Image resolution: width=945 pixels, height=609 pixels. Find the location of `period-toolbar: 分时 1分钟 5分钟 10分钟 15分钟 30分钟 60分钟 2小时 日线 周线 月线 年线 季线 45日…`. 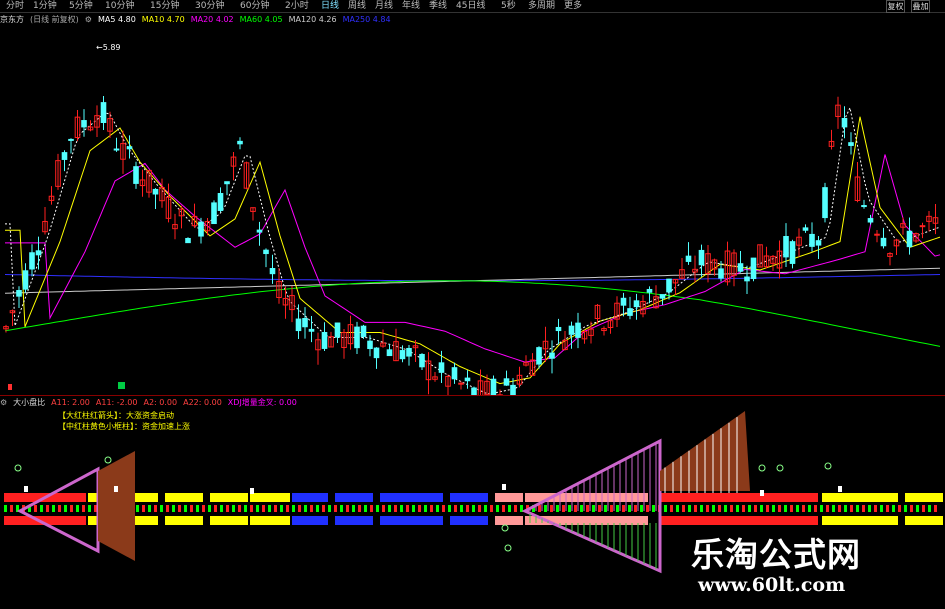

period-toolbar: 分时 1分钟 5分钟 10分钟 15分钟 30分钟 60分钟 2小时 日线 周线 月线 年线 季线 45日… is located at coordinates (472, 6).